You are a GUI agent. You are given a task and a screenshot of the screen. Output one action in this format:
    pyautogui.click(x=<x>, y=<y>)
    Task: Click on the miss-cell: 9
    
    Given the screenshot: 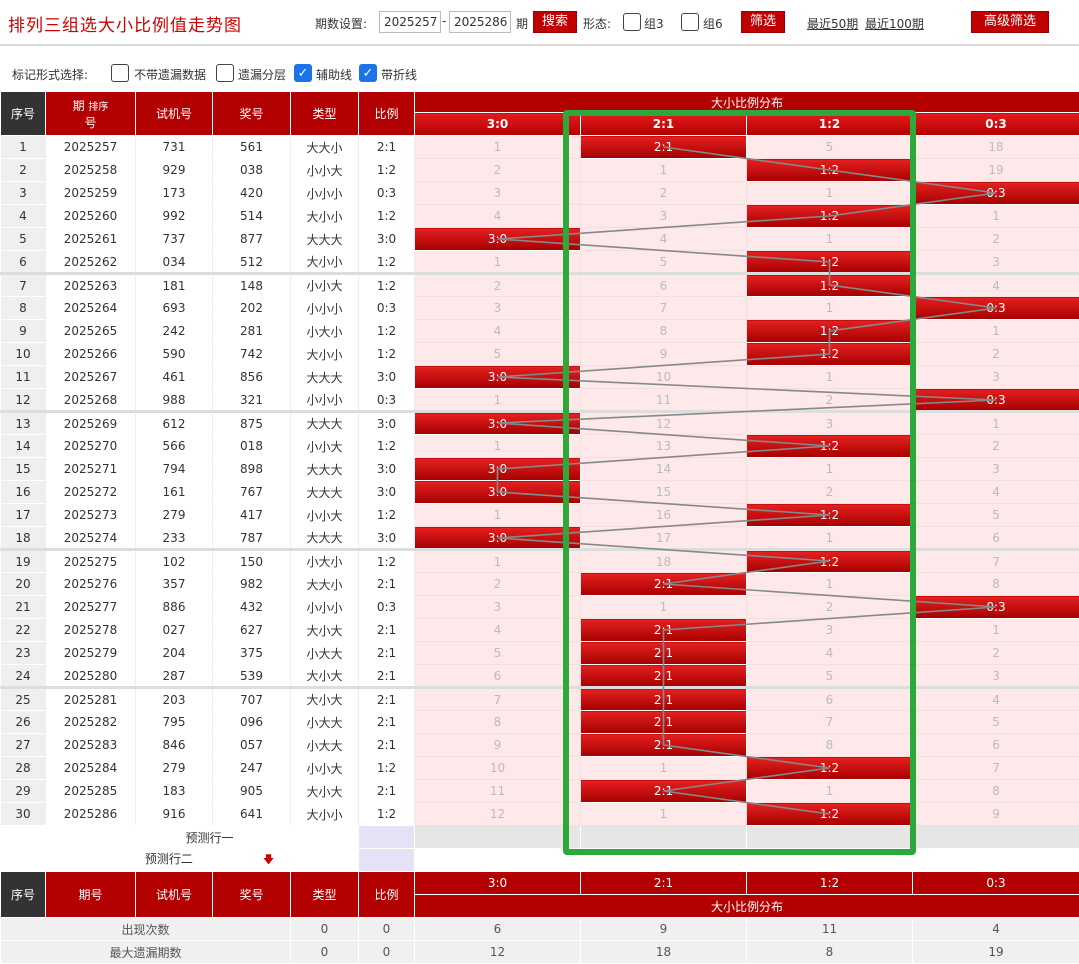 What is the action you would take?
    pyautogui.click(x=663, y=354)
    